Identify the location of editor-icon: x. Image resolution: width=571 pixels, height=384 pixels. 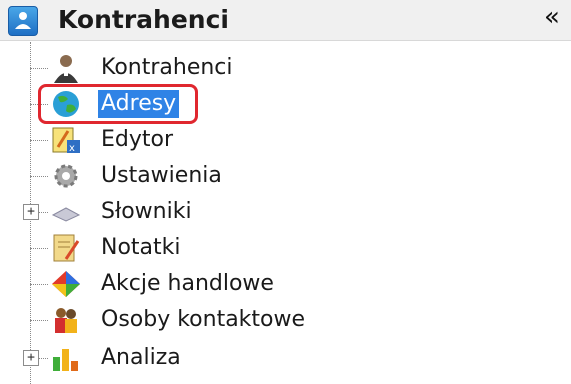
(66, 140).